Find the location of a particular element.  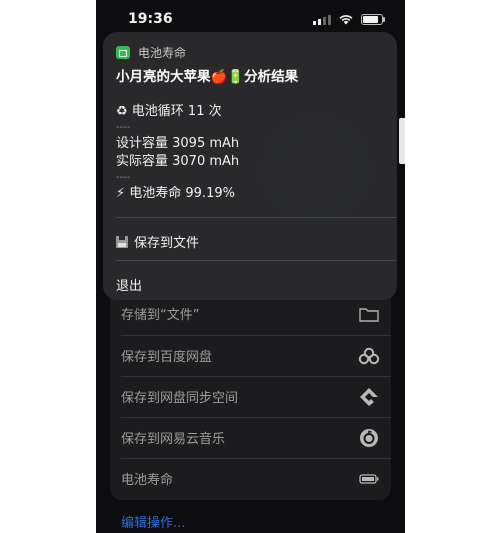

sheet-item-label: 电池寿命 is located at coordinates (147, 480).